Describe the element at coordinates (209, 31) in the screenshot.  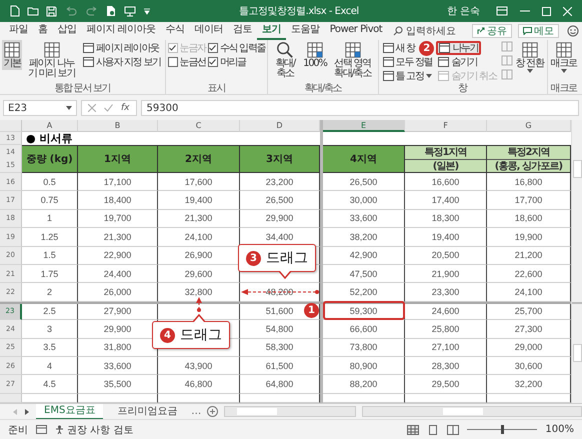
I see `menu-tab: 데이터` at that location.